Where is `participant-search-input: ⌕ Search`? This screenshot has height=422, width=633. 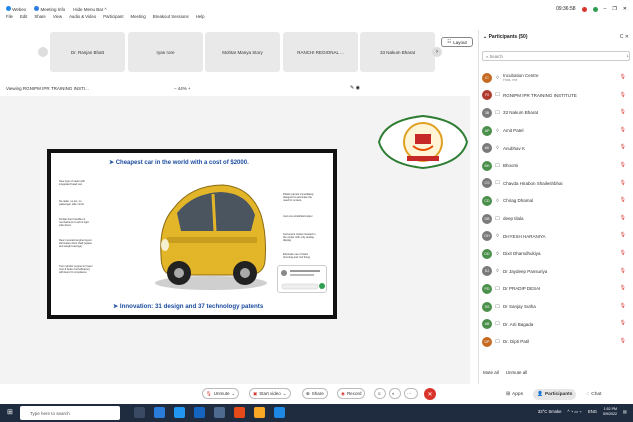
participant-search-input: ⌕ Search is located at coordinates (556, 56).